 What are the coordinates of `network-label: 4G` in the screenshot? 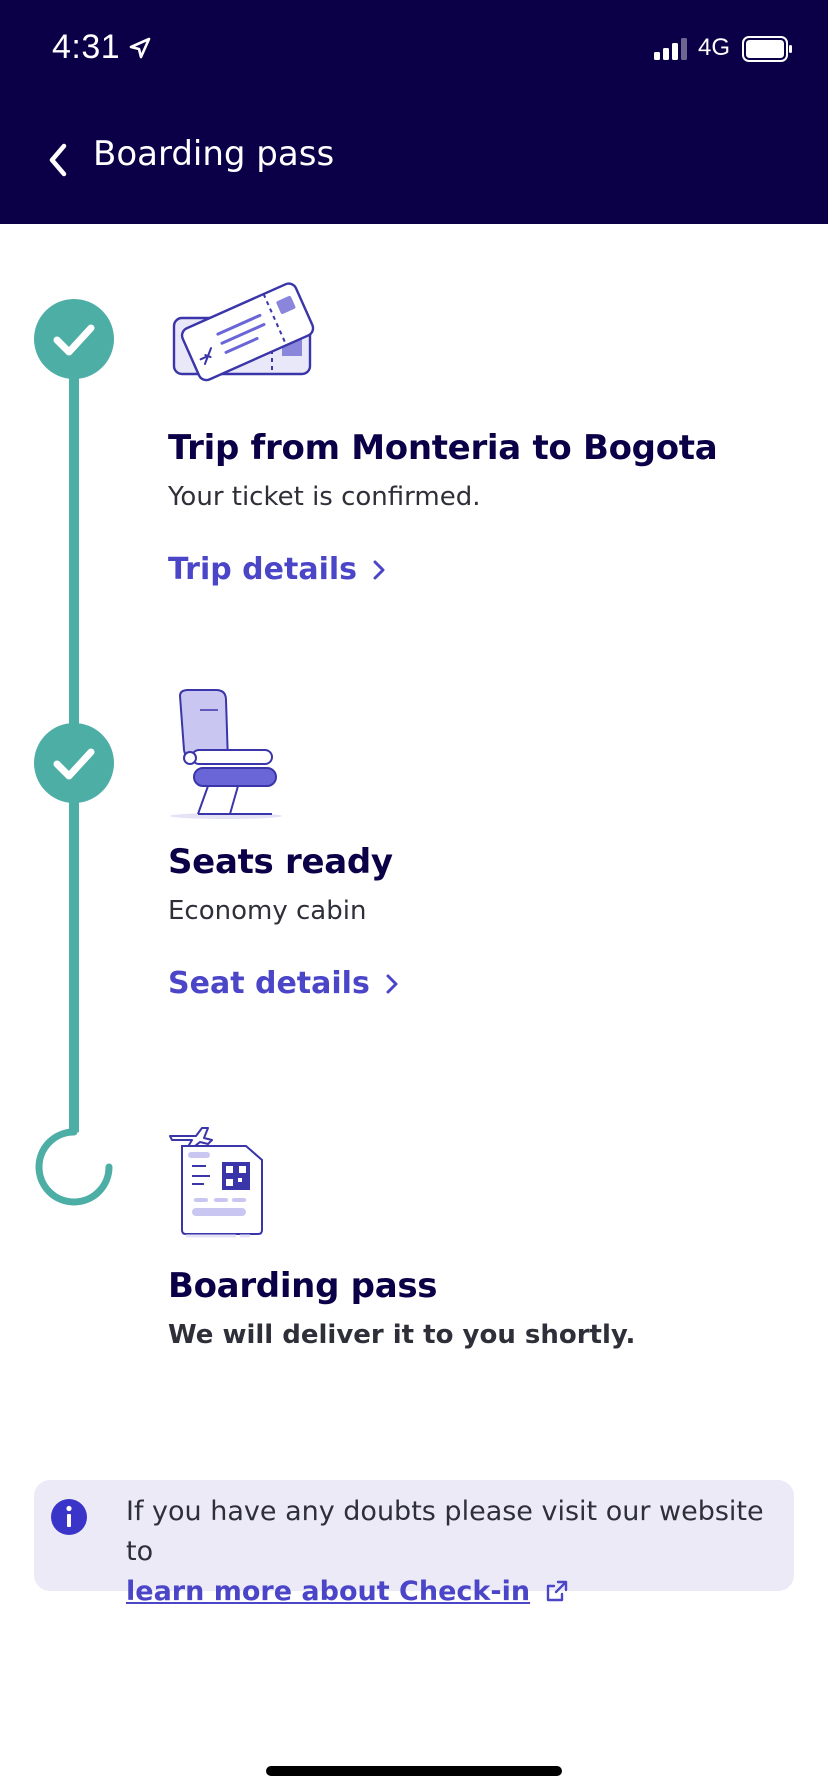 It's located at (714, 47).